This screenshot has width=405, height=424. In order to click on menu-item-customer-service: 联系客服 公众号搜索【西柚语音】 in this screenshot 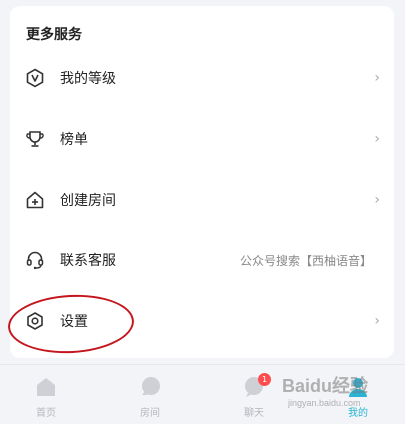, I will do `click(202, 260)`.